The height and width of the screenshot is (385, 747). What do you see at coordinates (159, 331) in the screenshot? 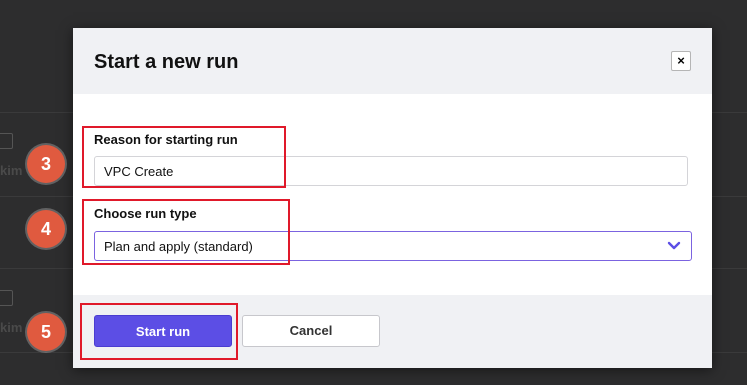
I see `highlight-start-run-button` at bounding box center [159, 331].